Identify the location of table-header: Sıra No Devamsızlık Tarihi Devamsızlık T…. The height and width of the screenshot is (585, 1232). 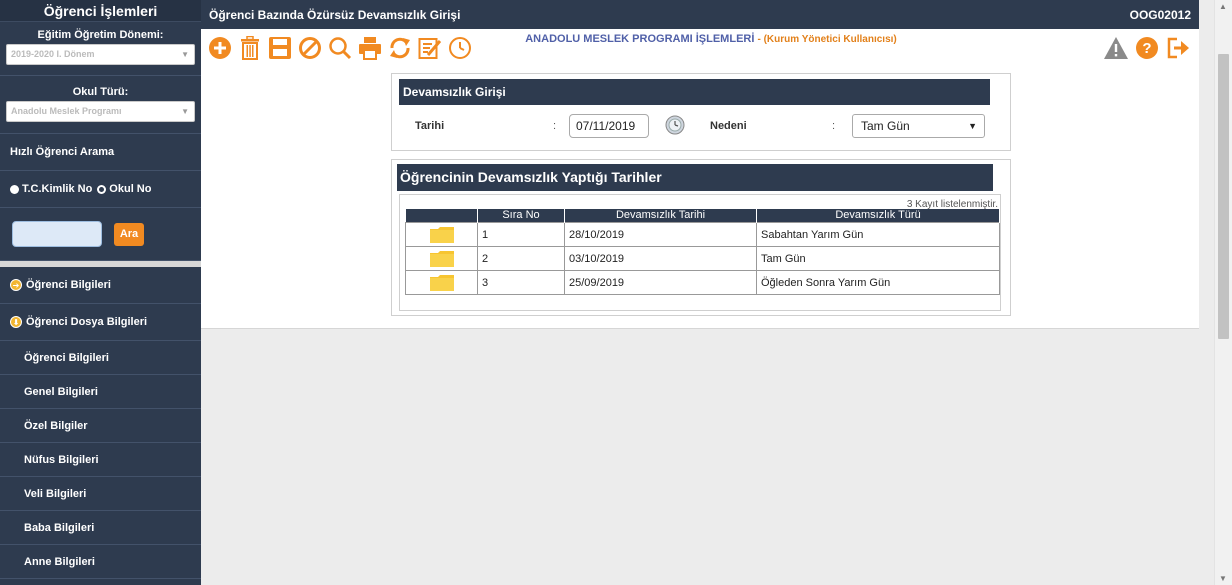
(702, 216).